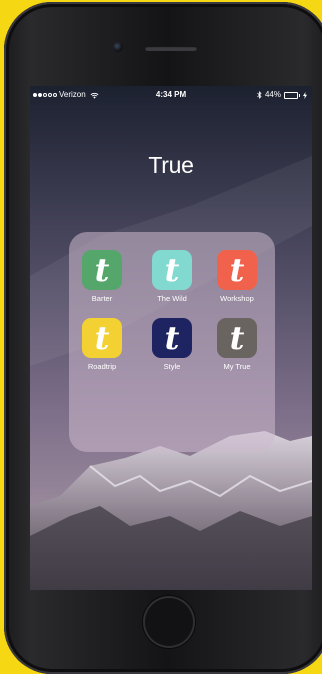  What do you see at coordinates (259, 95) in the screenshot?
I see `bluetooth-icon` at bounding box center [259, 95].